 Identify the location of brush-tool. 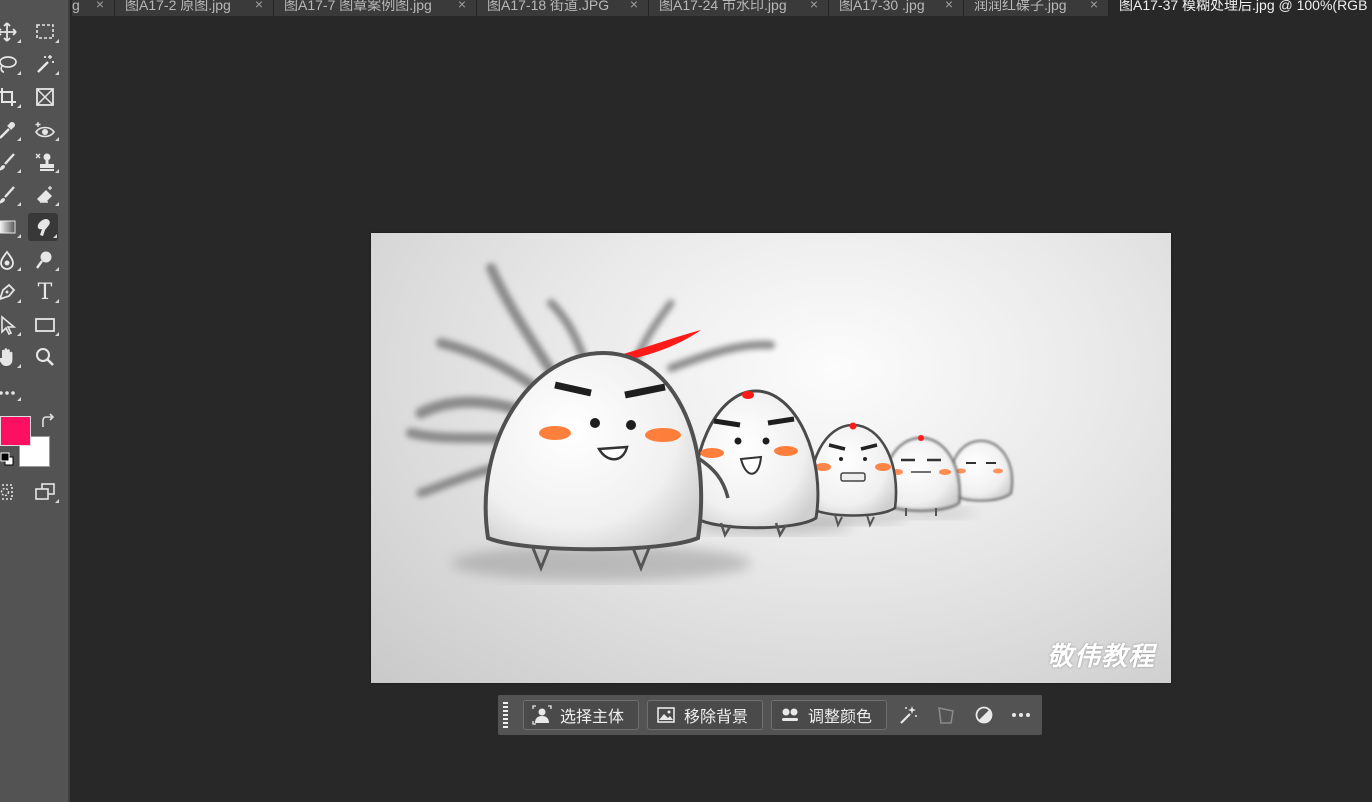
(11, 162).